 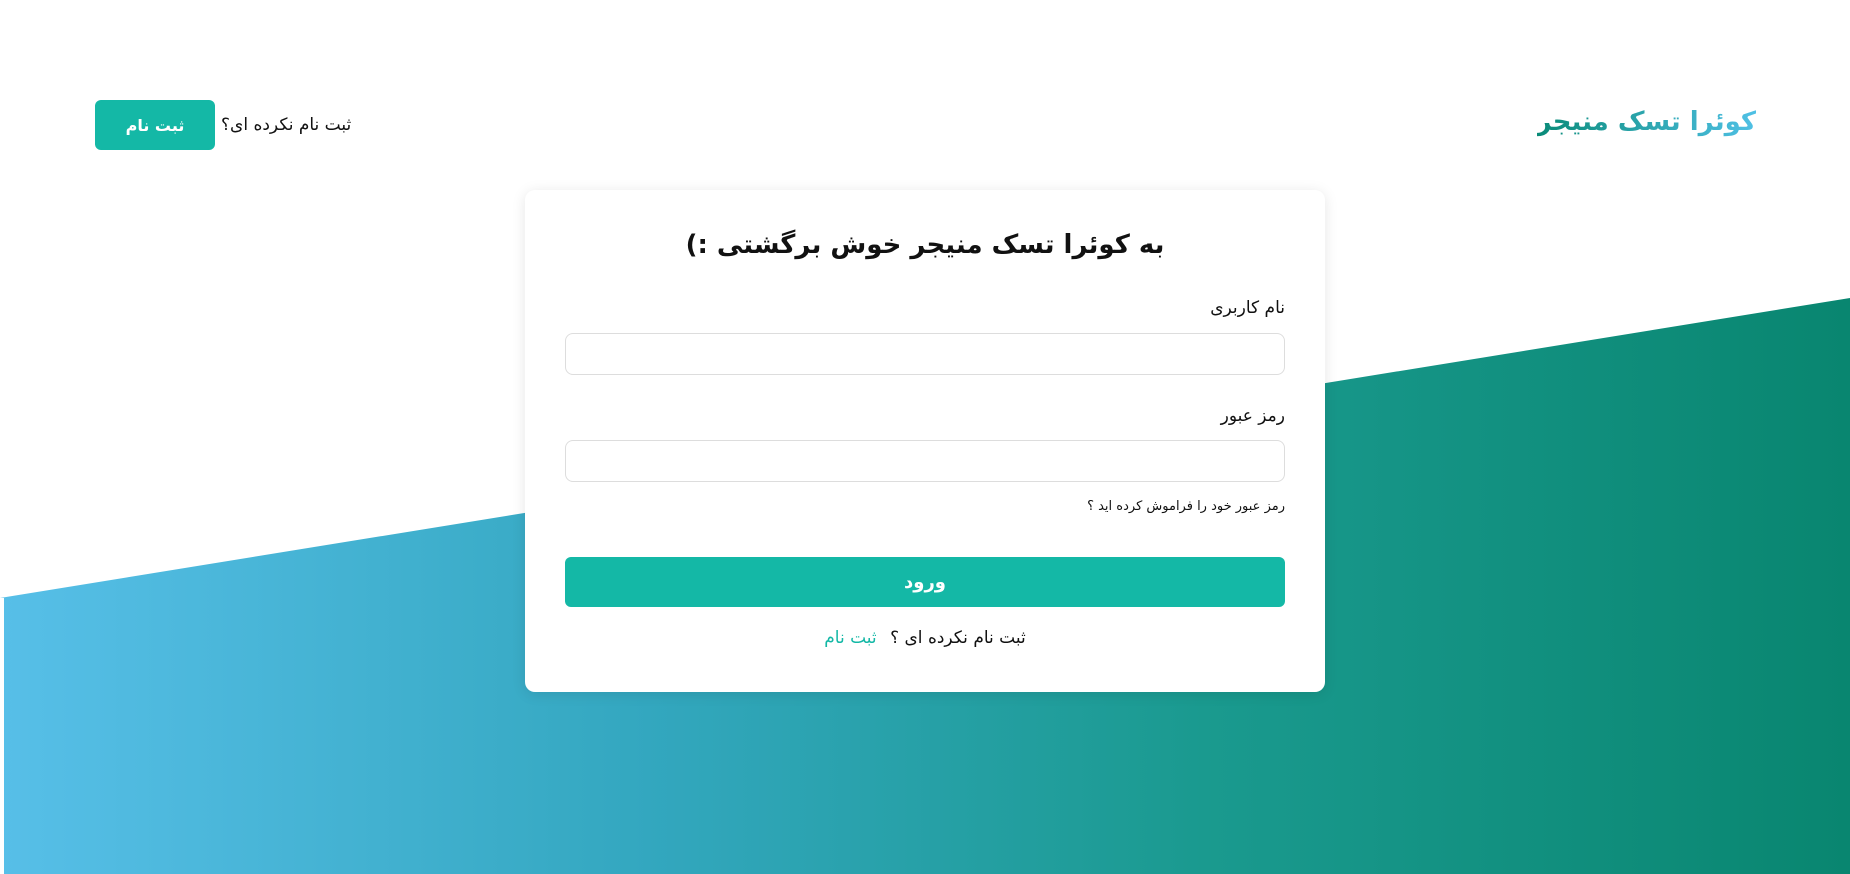 What do you see at coordinates (1186, 506) in the screenshot?
I see `forgot-password-link: رمز عبور خود را فراموش کرده اید ؟` at bounding box center [1186, 506].